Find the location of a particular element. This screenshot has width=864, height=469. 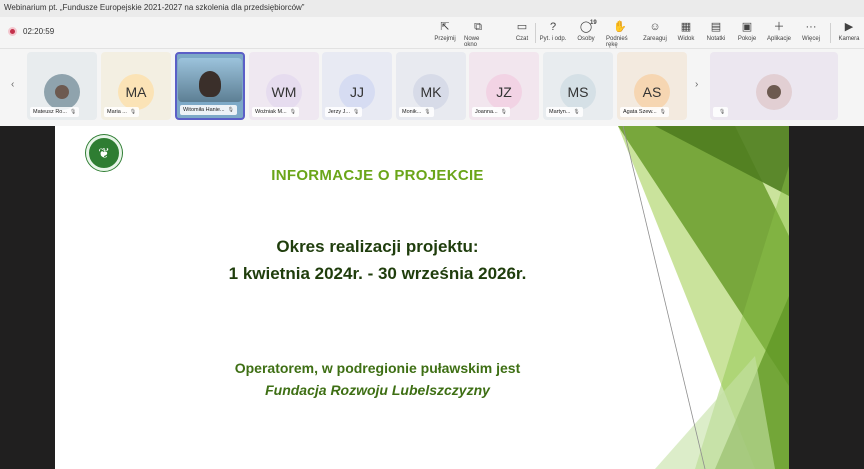

participant-tile: WM Woźniak M... 🎙 is located at coordinates (284, 86).